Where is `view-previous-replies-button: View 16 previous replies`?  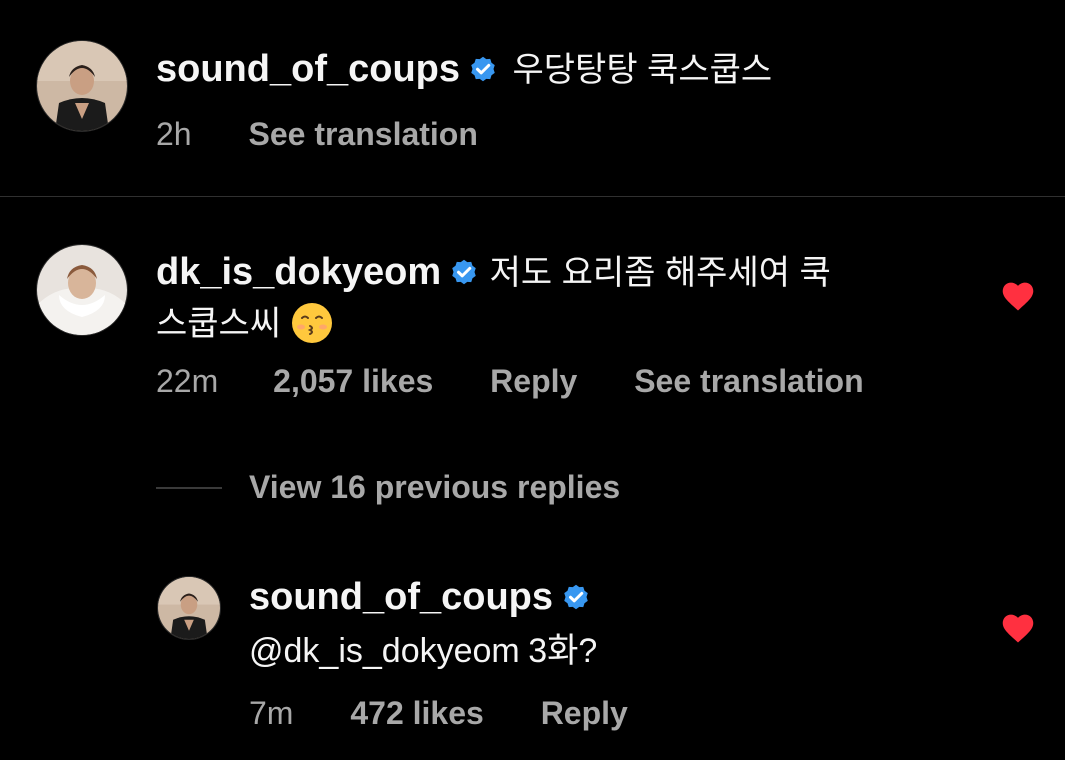
view-previous-replies-button: View 16 previous replies is located at coordinates (434, 487).